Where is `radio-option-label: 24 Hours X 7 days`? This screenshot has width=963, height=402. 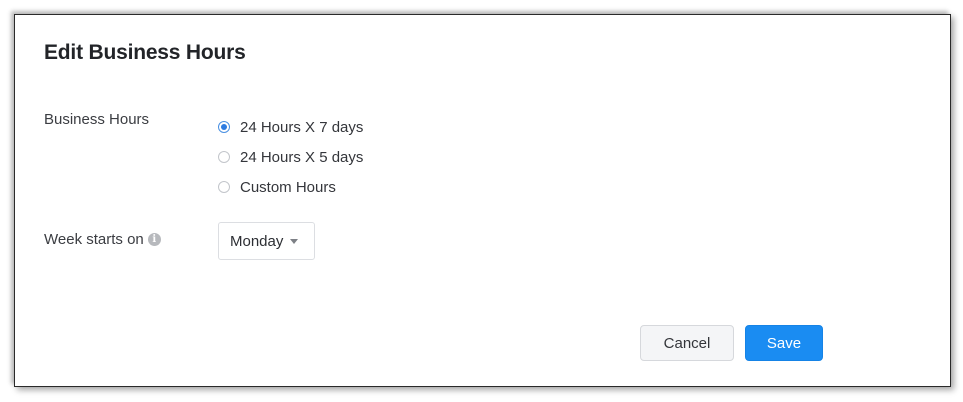 radio-option-label: 24 Hours X 7 days is located at coordinates (302, 127).